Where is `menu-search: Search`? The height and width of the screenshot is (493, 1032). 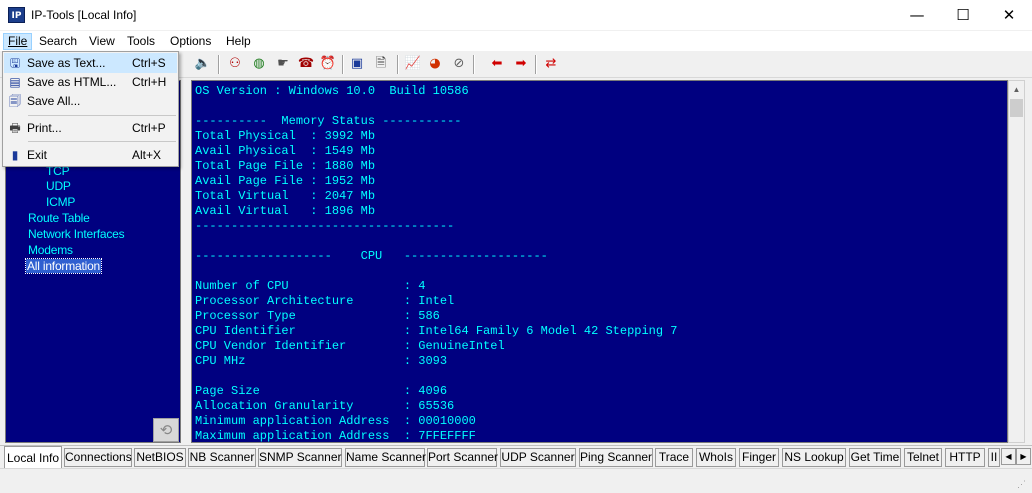 menu-search: Search is located at coordinates (58, 41).